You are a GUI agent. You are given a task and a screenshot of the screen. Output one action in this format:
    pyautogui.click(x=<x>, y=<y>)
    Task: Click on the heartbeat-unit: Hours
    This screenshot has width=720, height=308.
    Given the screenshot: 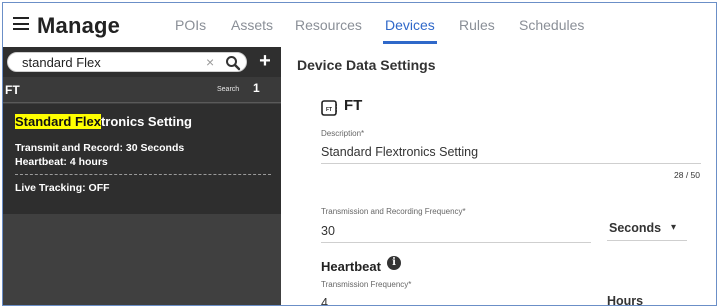 What is the action you would take?
    pyautogui.click(x=625, y=299)
    